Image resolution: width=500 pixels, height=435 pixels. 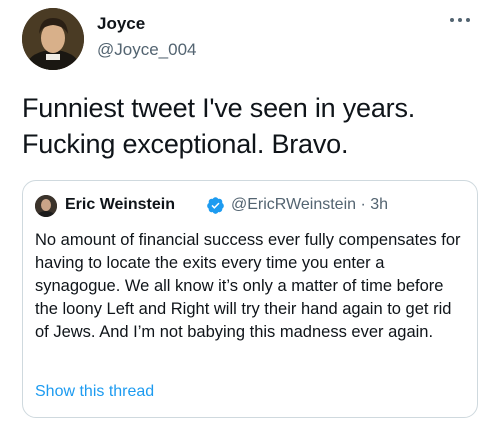 I want to click on quoted-meta: @EricRWeinstein · 3h, so click(x=309, y=205).